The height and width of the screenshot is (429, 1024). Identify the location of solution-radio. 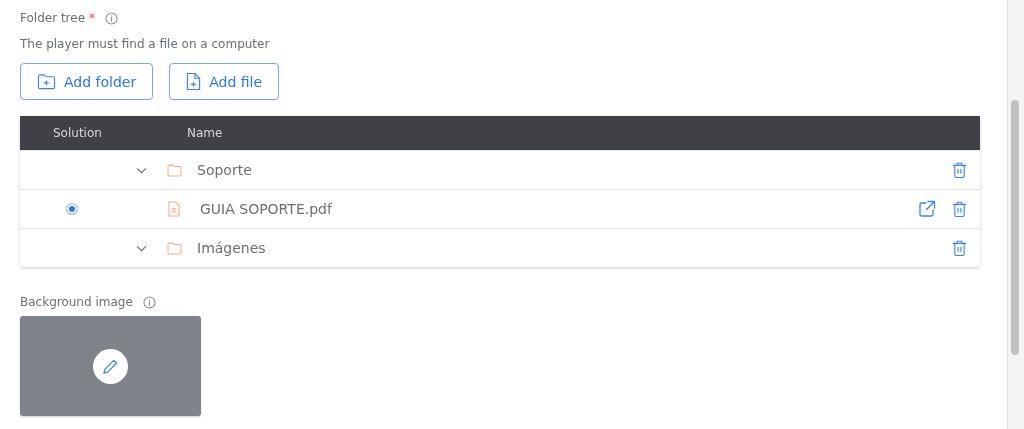
(72, 209).